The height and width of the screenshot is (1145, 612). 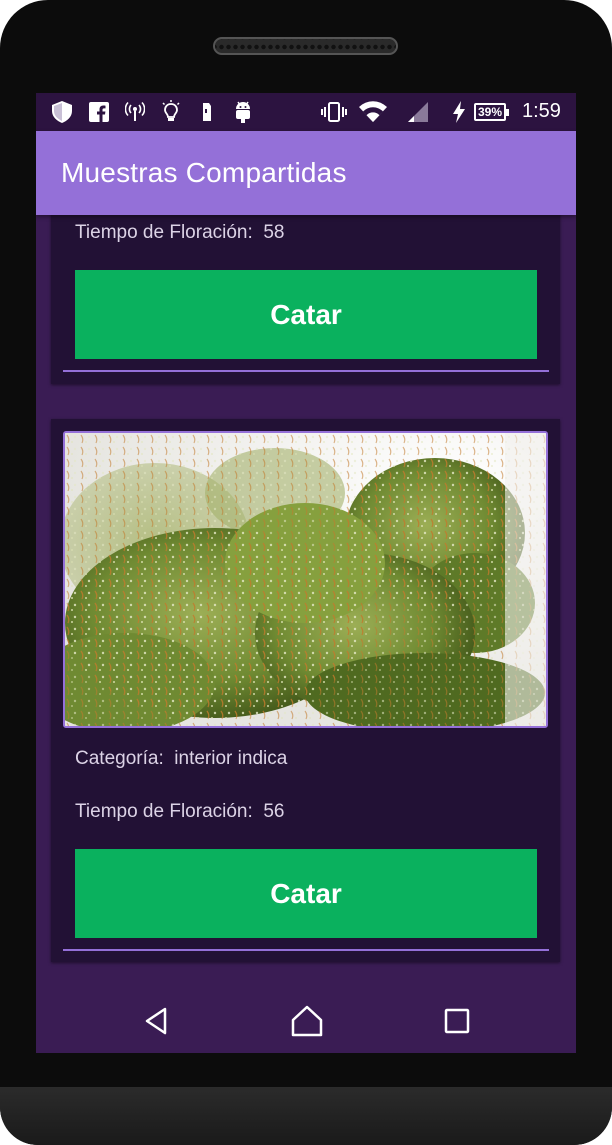 What do you see at coordinates (418, 112) in the screenshot?
I see `signal-icon` at bounding box center [418, 112].